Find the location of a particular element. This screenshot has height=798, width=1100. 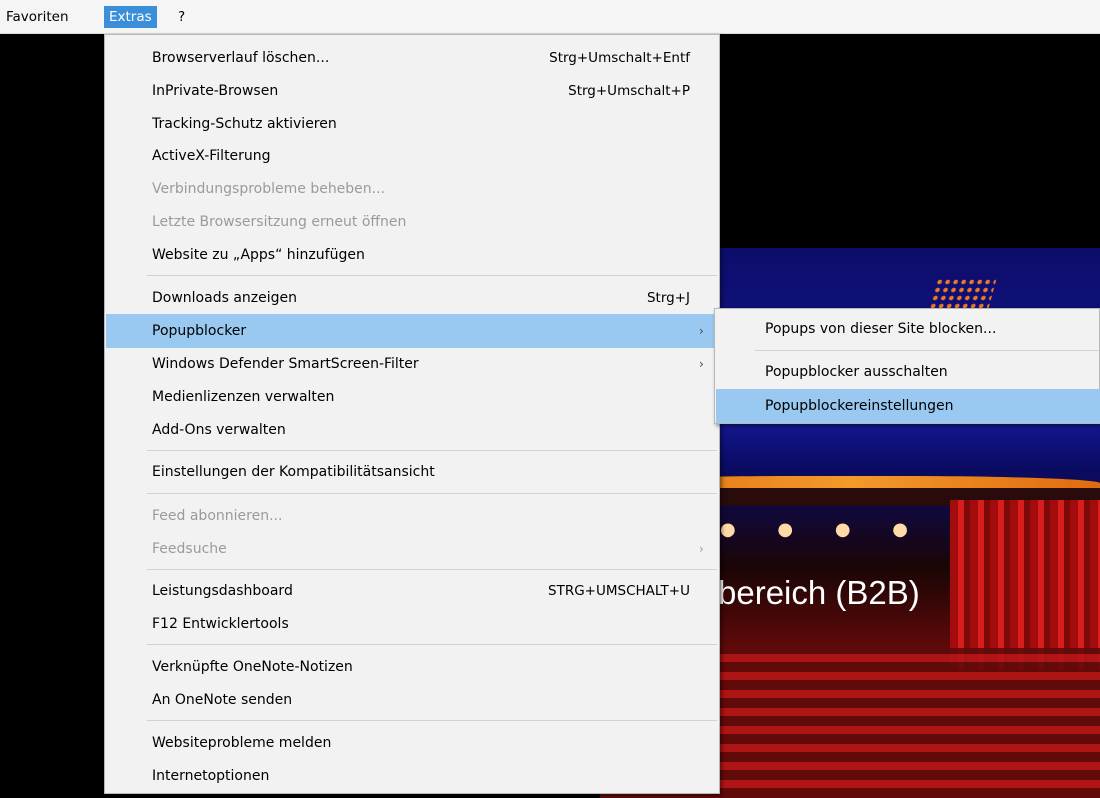

menu-item-feedsuche: Feedsuche › is located at coordinates (412, 549).